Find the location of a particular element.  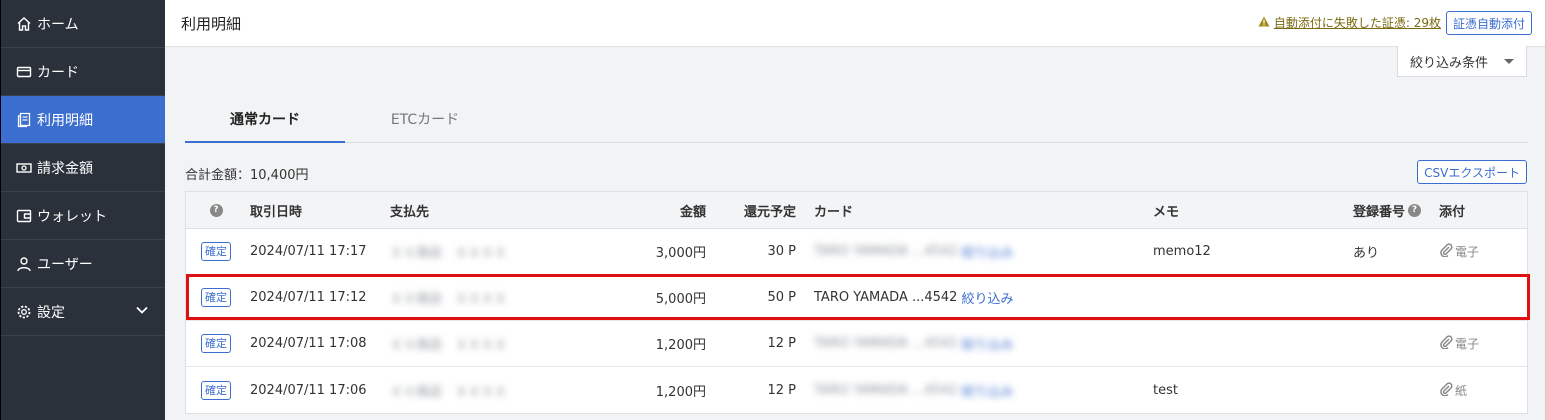

header-date: 取引日時 is located at coordinates (276, 212).